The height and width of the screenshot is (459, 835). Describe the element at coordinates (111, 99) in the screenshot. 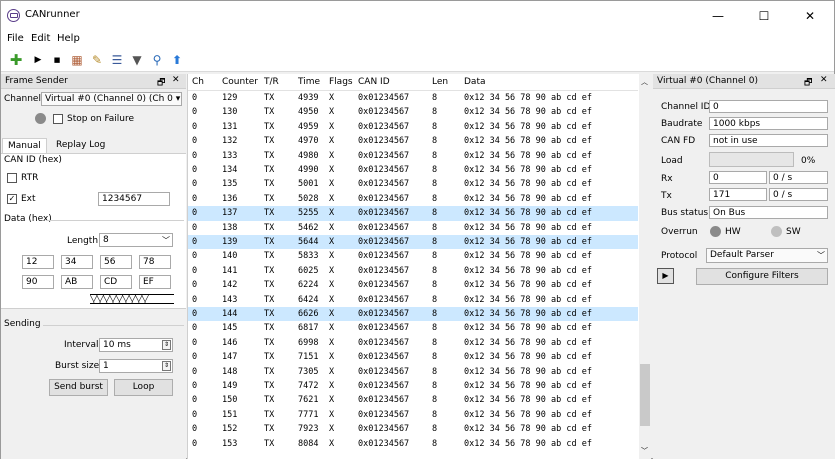

I see `channel-select: Virtual #0 (Channel 0) (Ch 0 ▾` at that location.